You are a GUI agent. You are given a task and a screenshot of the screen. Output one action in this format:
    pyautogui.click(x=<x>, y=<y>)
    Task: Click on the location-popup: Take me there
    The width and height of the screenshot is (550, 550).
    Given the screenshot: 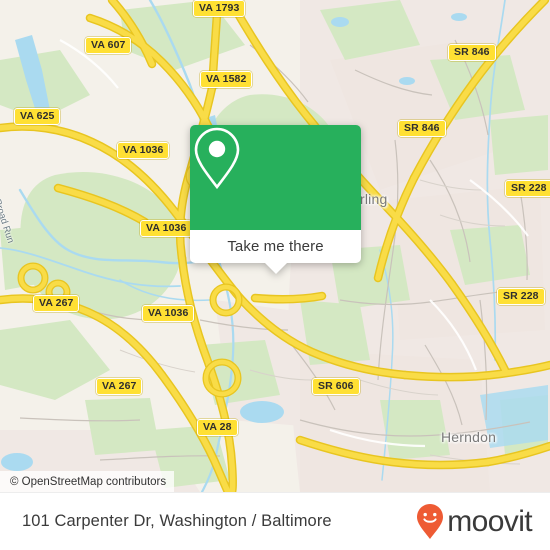 What is the action you would take?
    pyautogui.click(x=275, y=199)
    